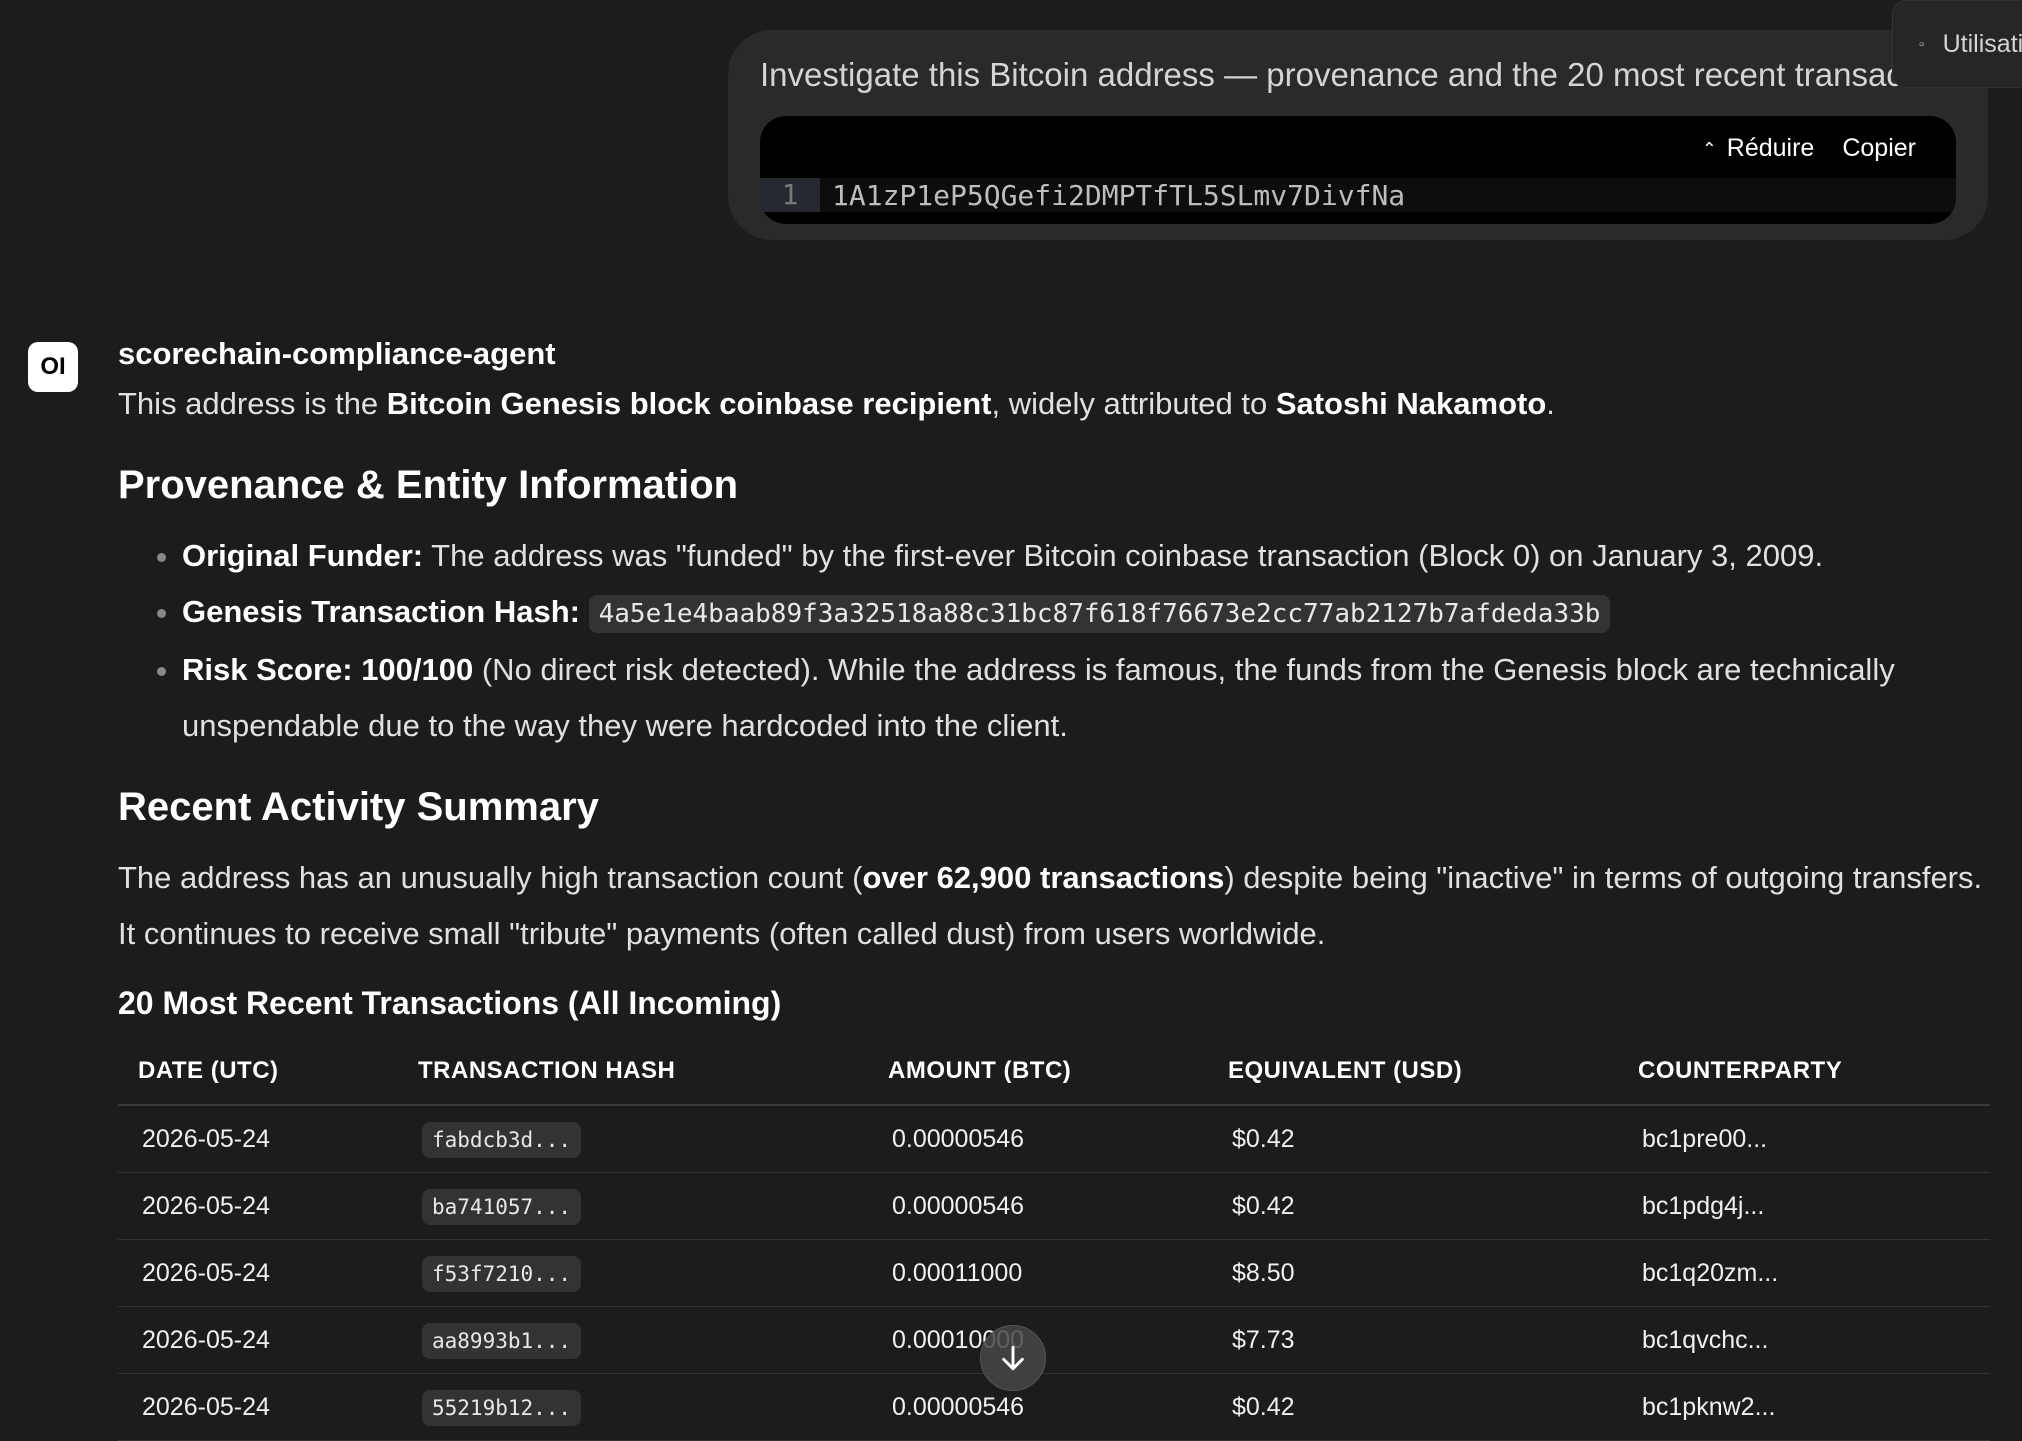 This screenshot has height=1441, width=2022. Describe the element at coordinates (1413, 1340) in the screenshot. I see `usd-cell: $7.73` at that location.